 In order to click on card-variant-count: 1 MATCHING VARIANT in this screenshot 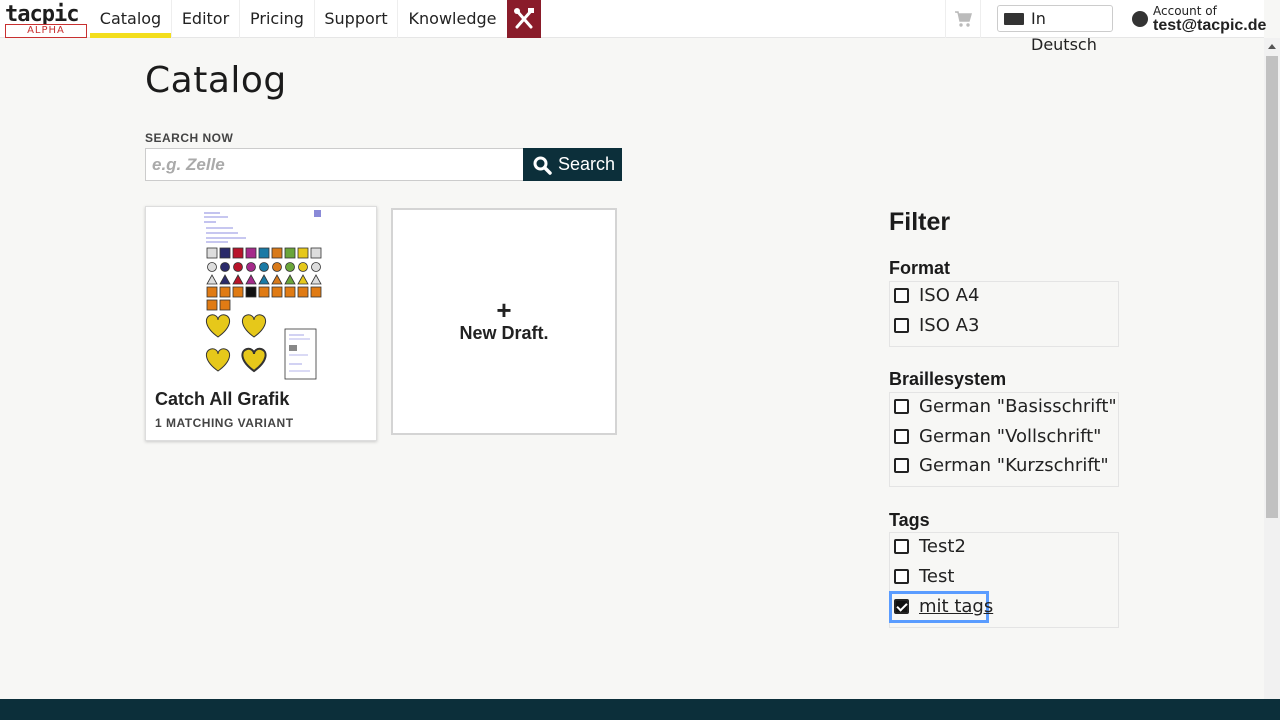, I will do `click(224, 423)`.